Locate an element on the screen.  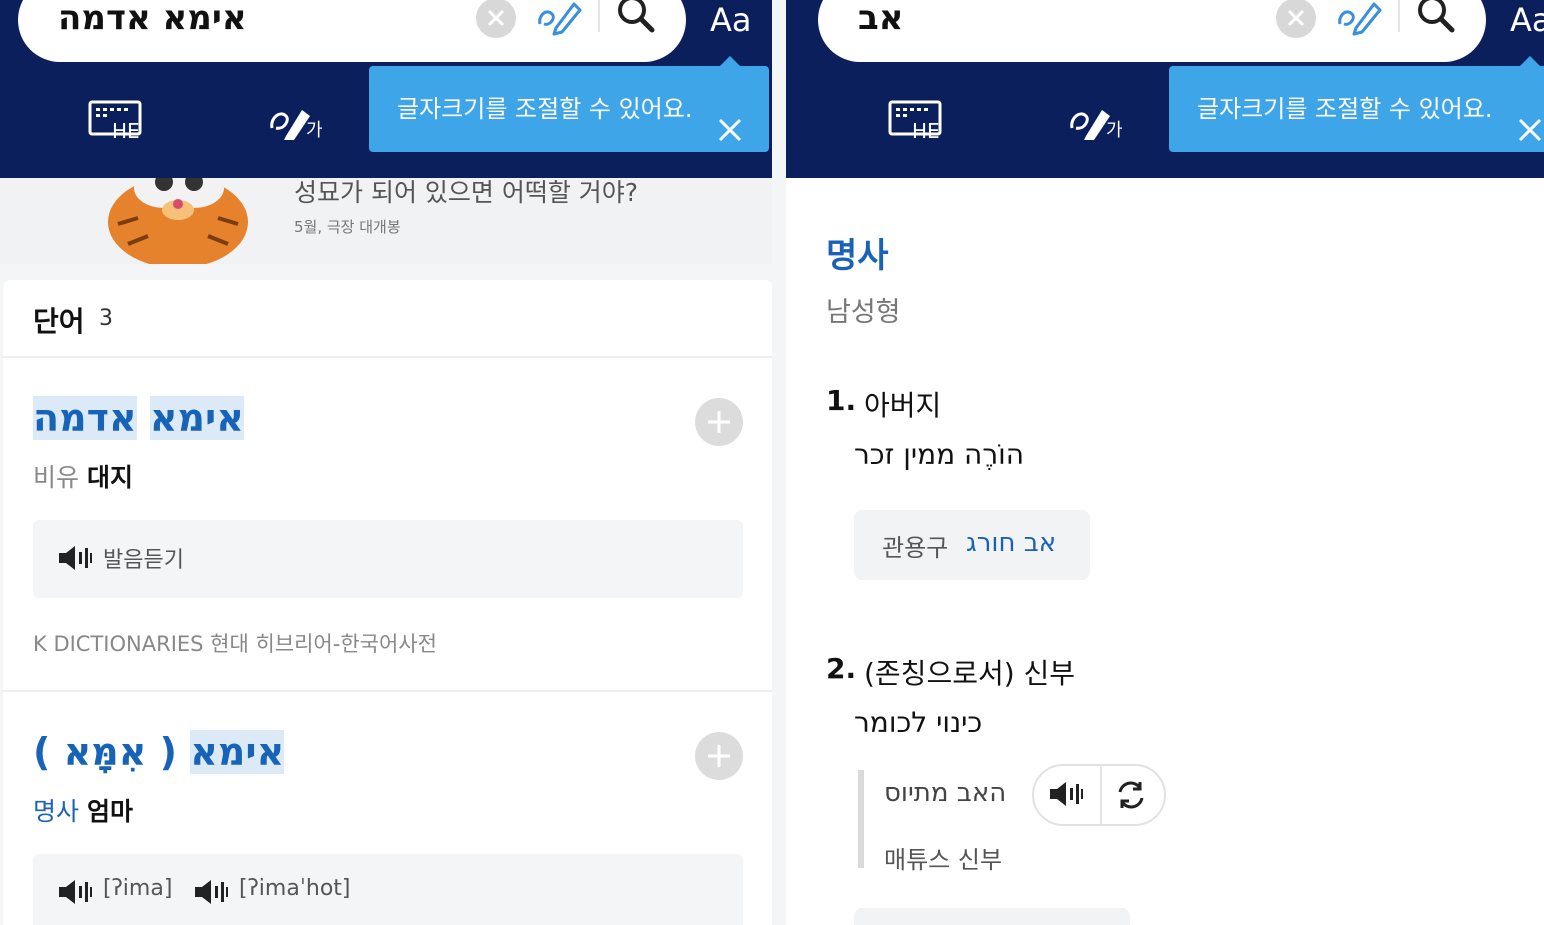
ad-banner: 성묘가 되어 있으면 어떡할 거야? 5월, 극장 대개봉 is located at coordinates (386, 221).